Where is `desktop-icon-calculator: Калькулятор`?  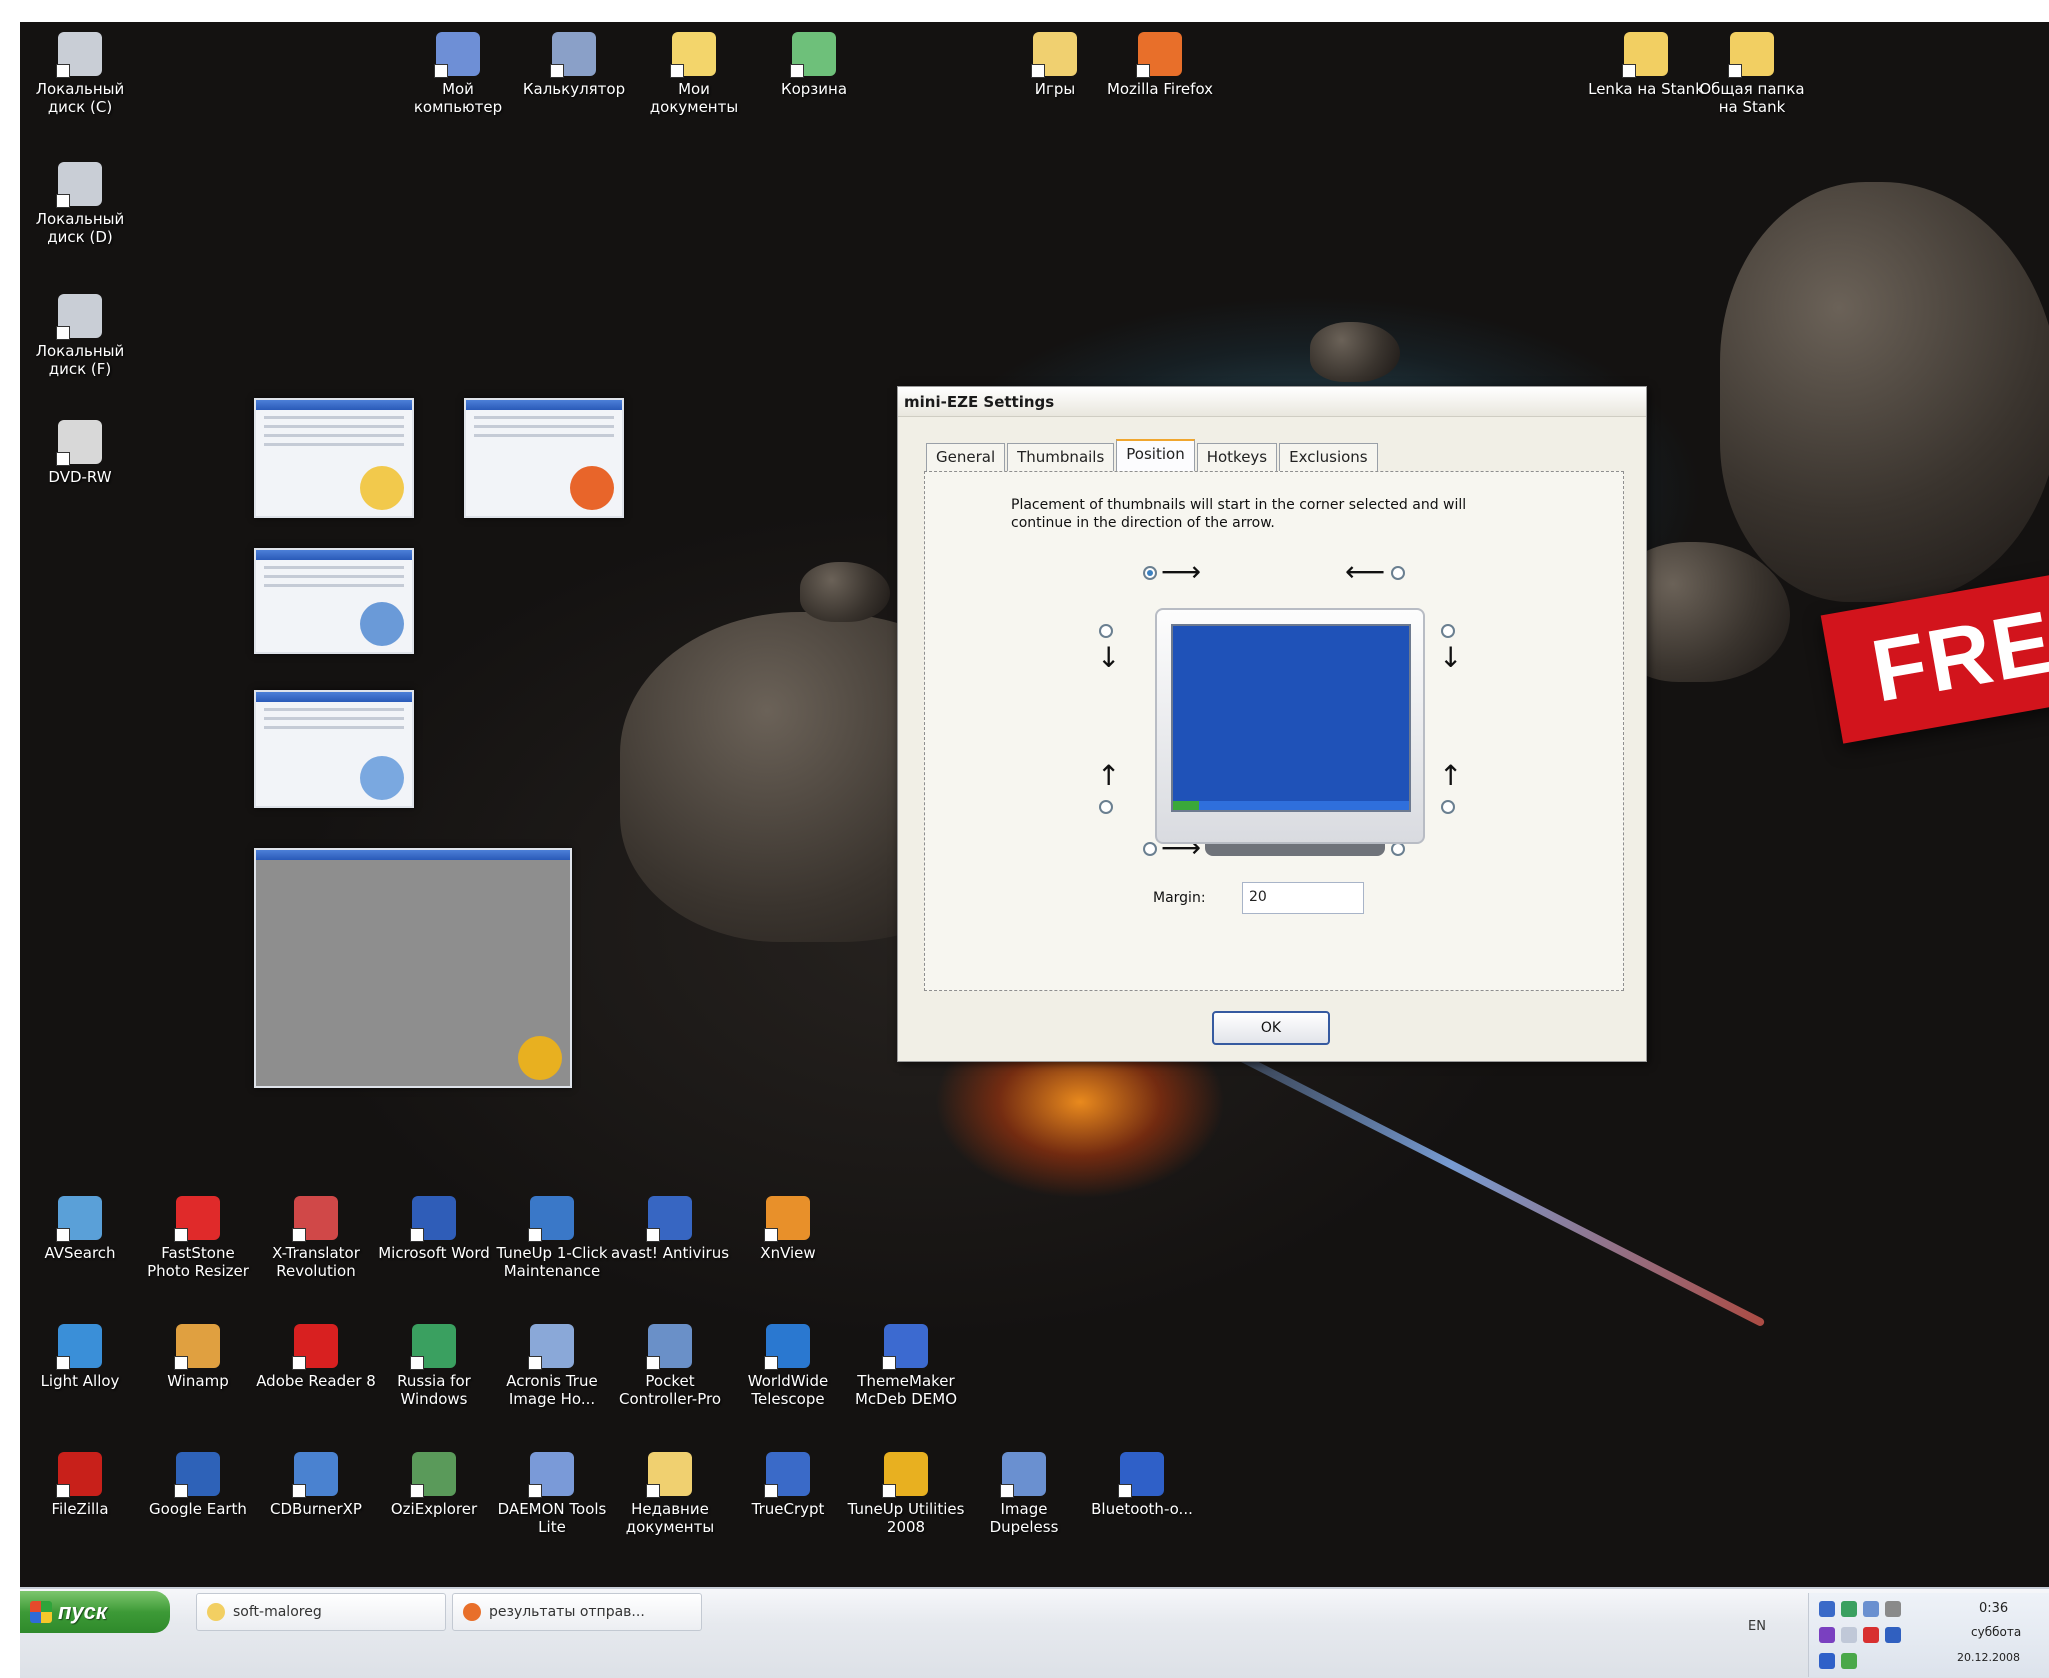 desktop-icon-calculator: Калькулятор is located at coordinates (574, 65).